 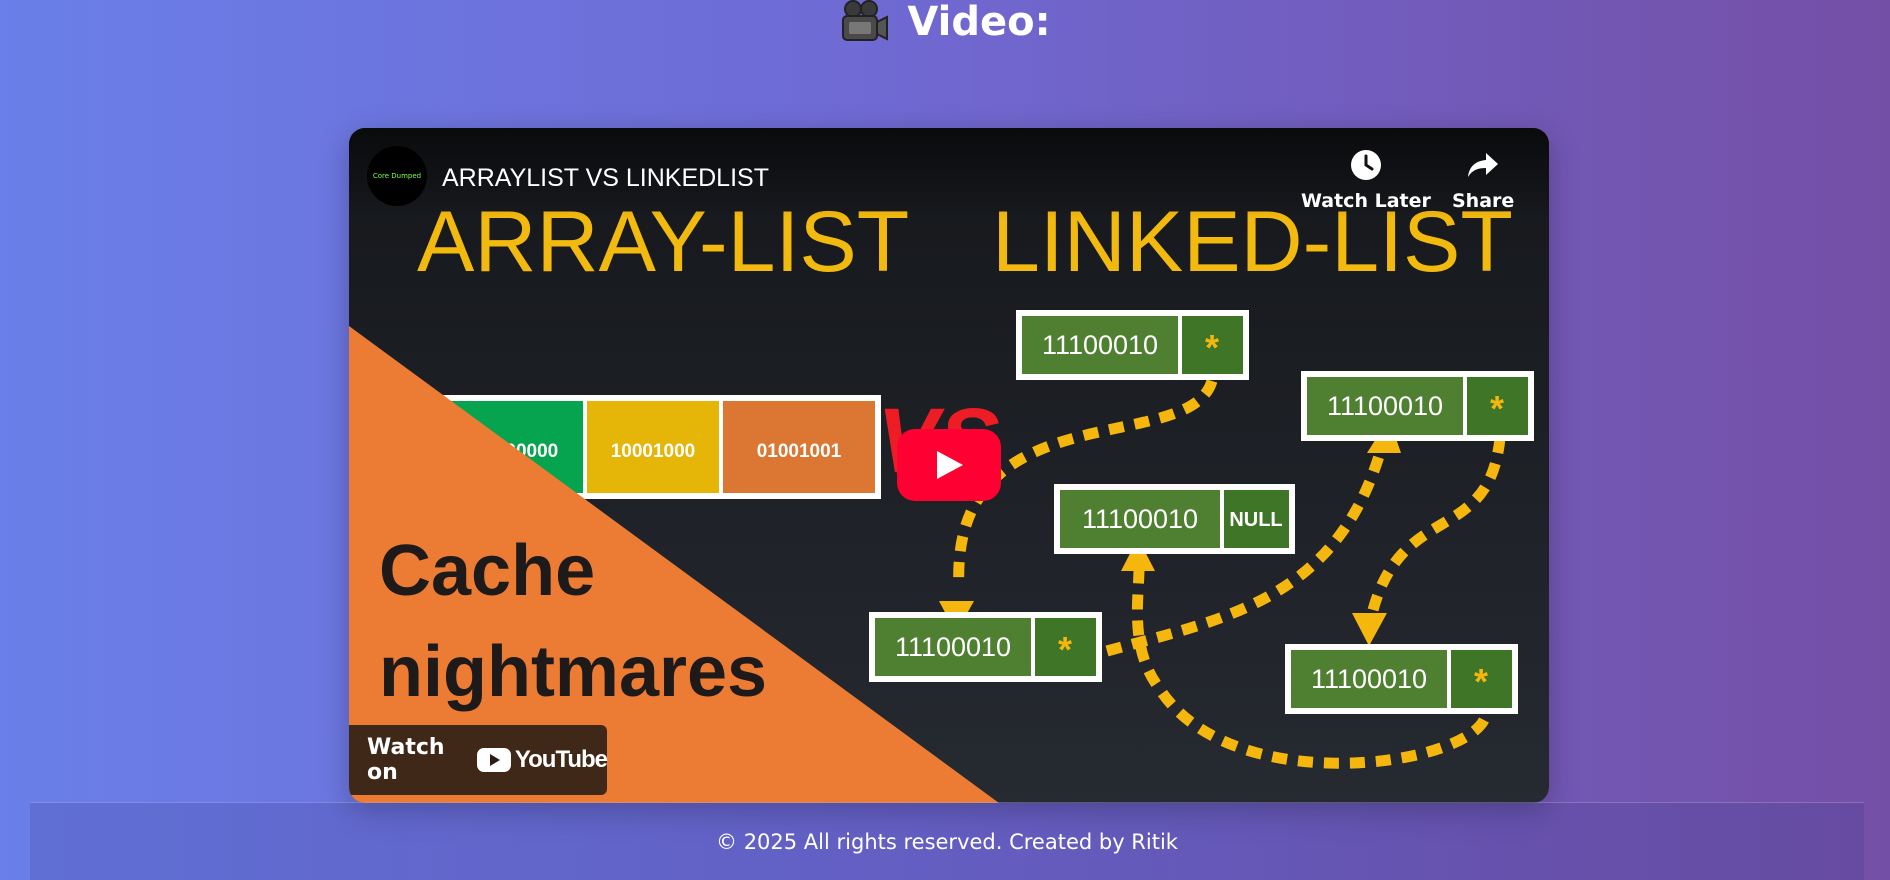 What do you see at coordinates (1369, 679) in the screenshot?
I see `node-5-value: 11100010` at bounding box center [1369, 679].